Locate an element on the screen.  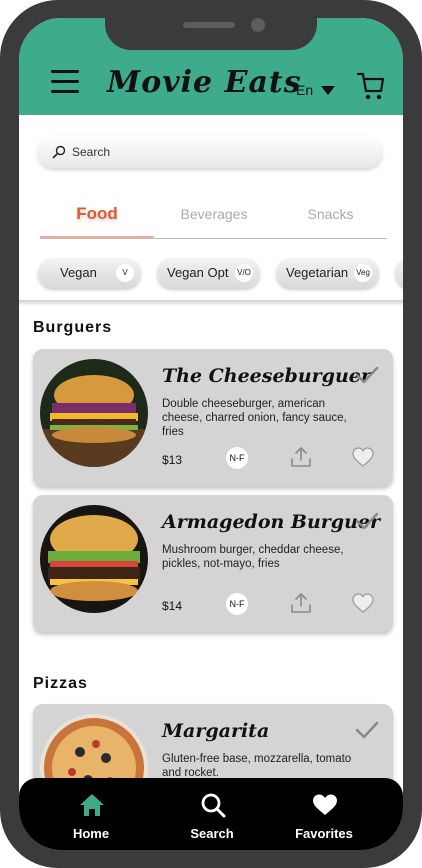
filter-chip-partial is located at coordinates (399, 273).